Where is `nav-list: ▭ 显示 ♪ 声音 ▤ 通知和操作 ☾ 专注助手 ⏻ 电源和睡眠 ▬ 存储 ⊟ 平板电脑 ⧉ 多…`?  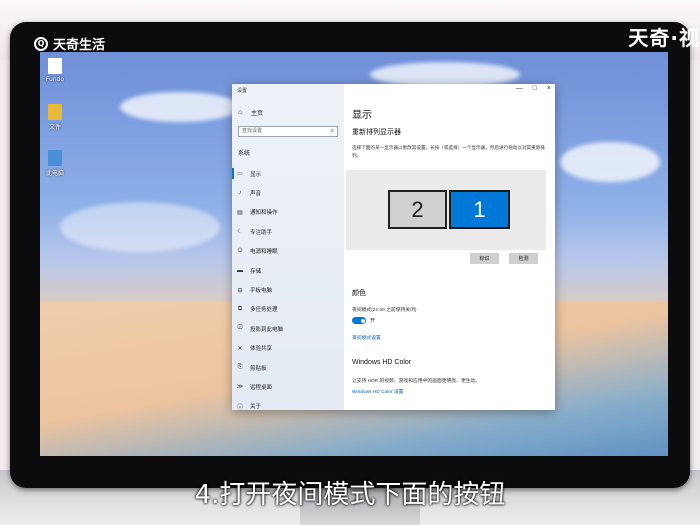 nav-list: ▭ 显示 ♪ 声音 ▤ 通知和操作 ☾ 专注助手 ⏻ 电源和睡眠 ▬ 存储 ⊟ 平板电脑 ⧉ 多… is located at coordinates (288, 290).